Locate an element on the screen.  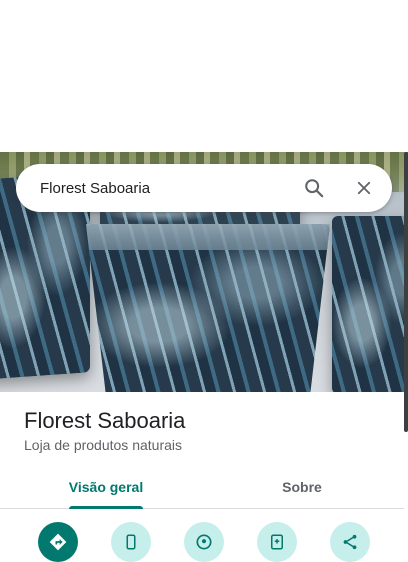
selected-tab-indicator is located at coordinates (106, 507).